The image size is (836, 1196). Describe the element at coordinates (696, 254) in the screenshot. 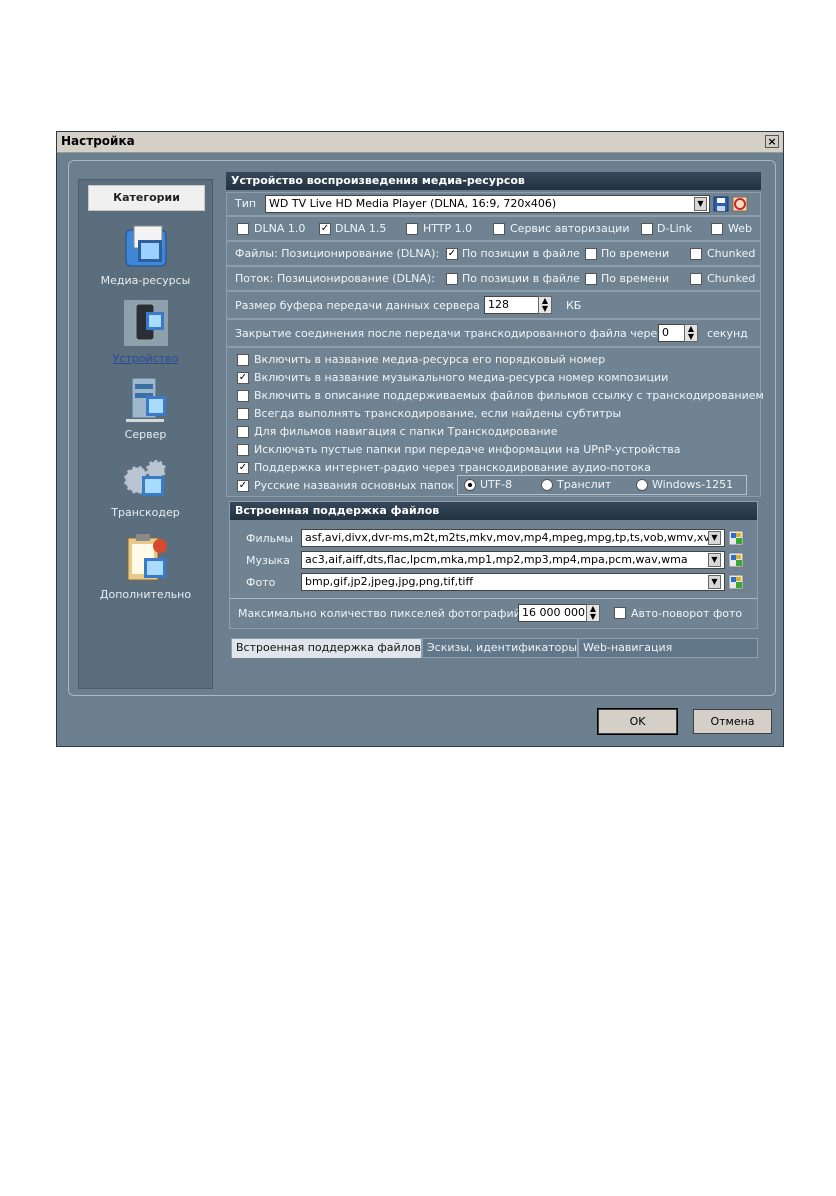

I see `files-chunked-checkbox` at that location.